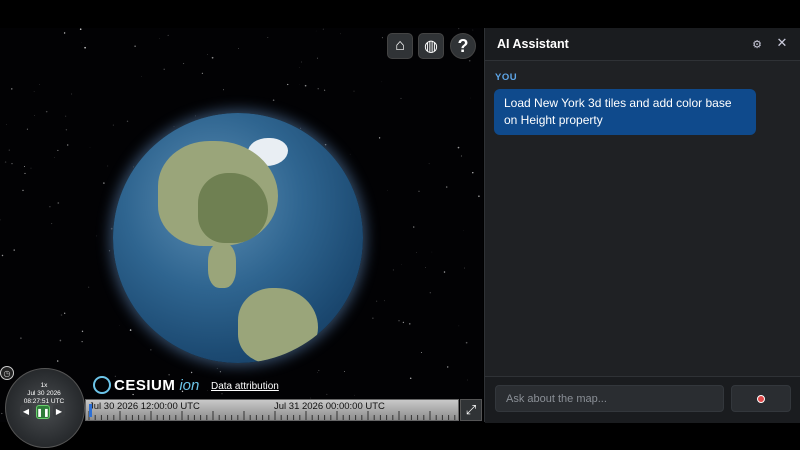  Describe the element at coordinates (44, 385) in the screenshot. I see `animation-speed: 1x` at that location.